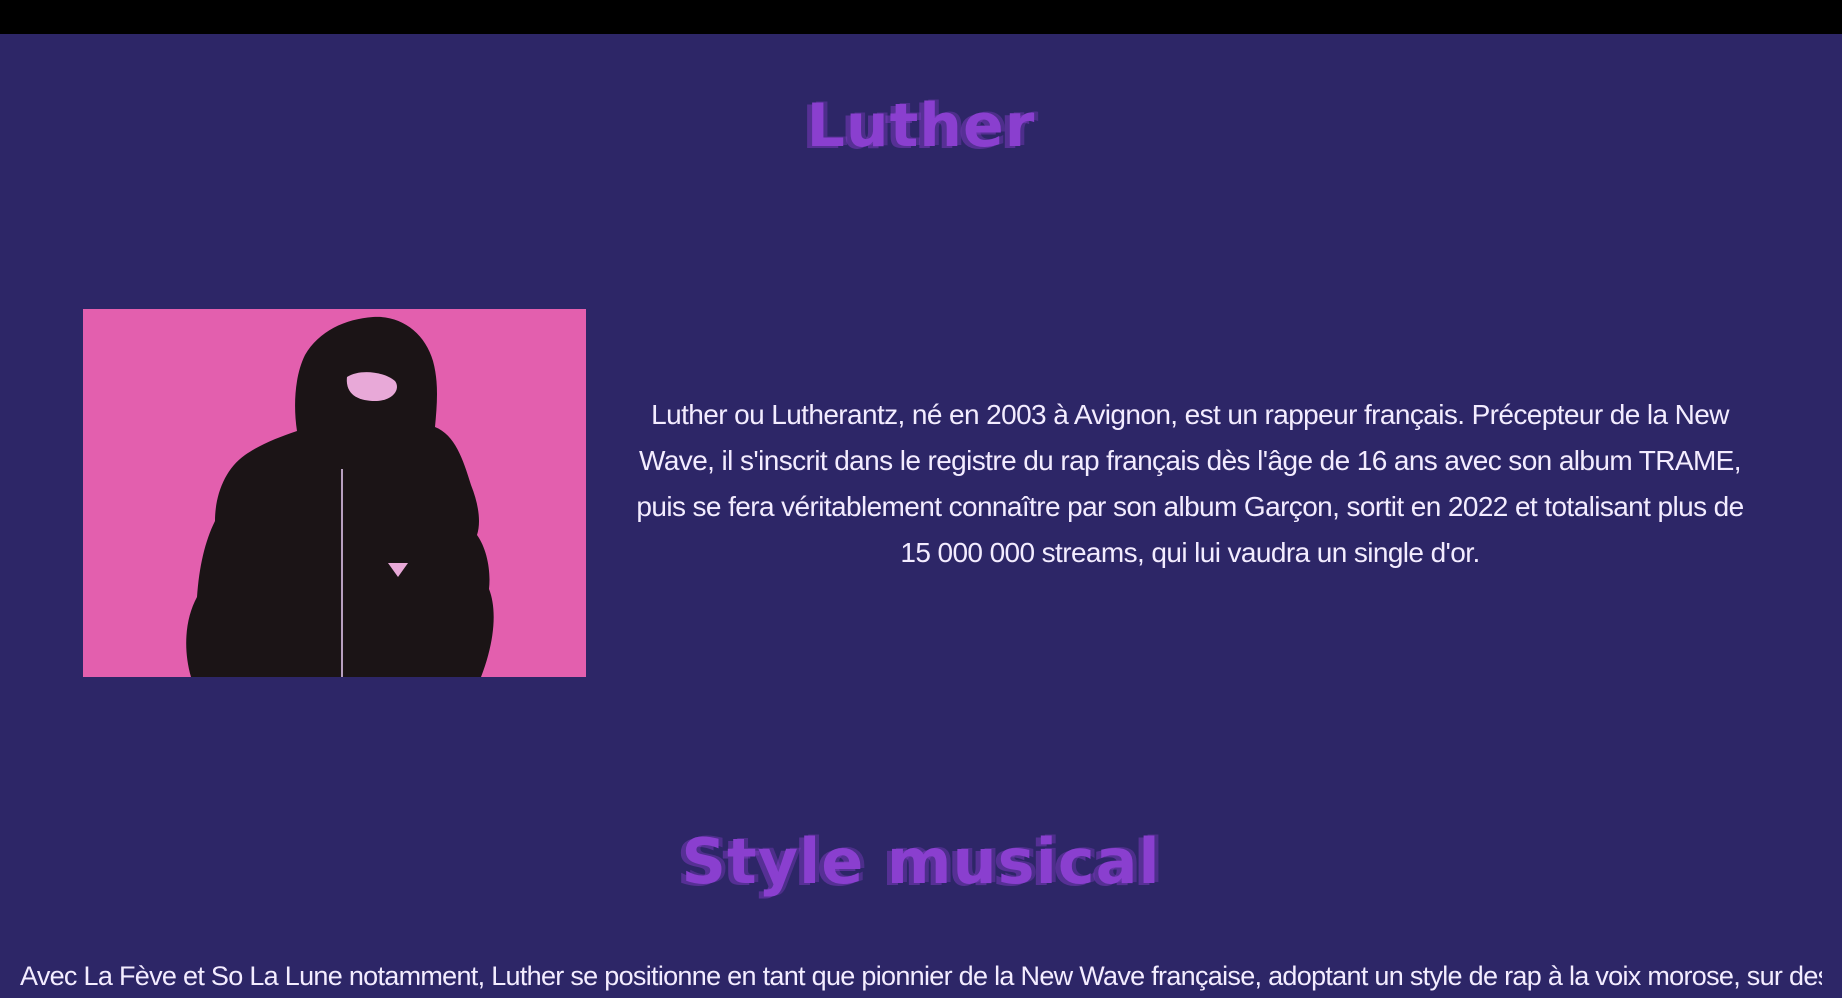  I want to click on page-title: Luther, so click(921, 126).